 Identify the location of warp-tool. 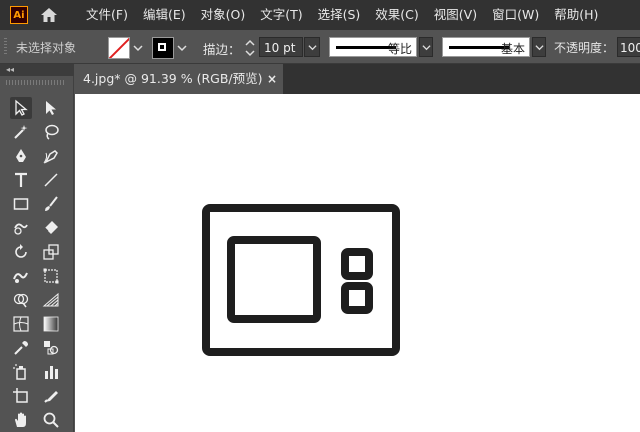
(21, 276).